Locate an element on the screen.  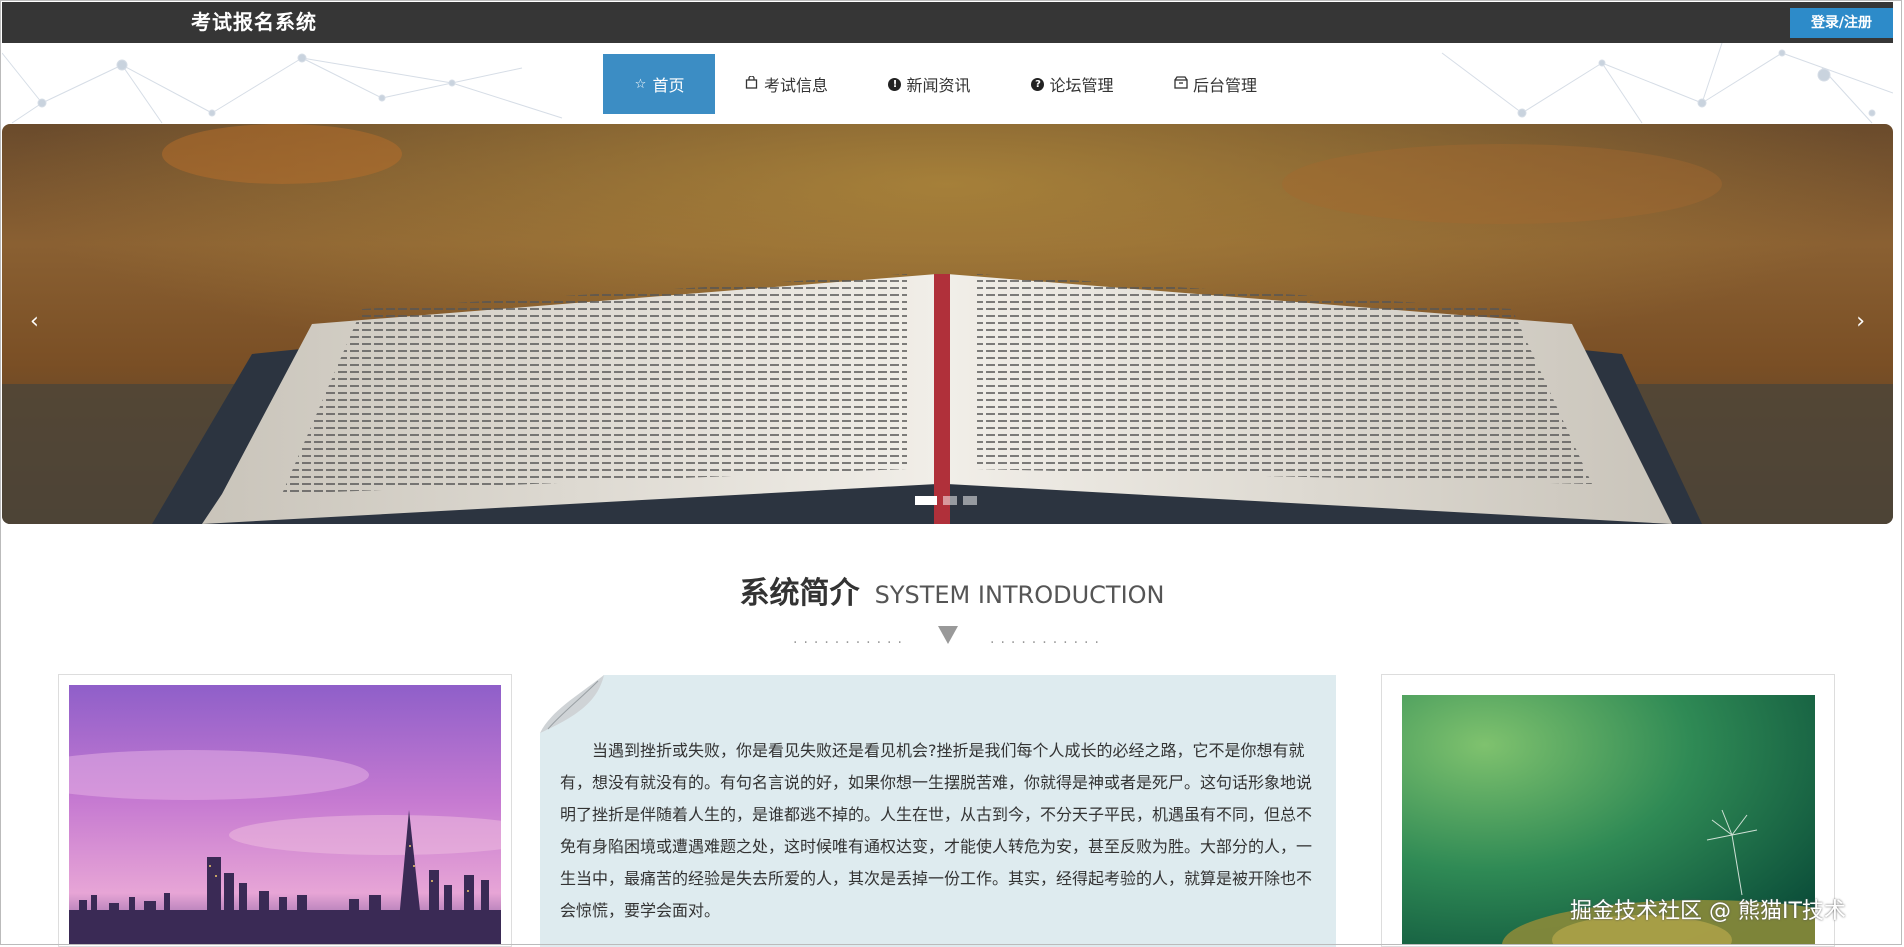
section-heading: 系统简介 SYSTEM INTRODUCTION is located at coordinates (952, 590).